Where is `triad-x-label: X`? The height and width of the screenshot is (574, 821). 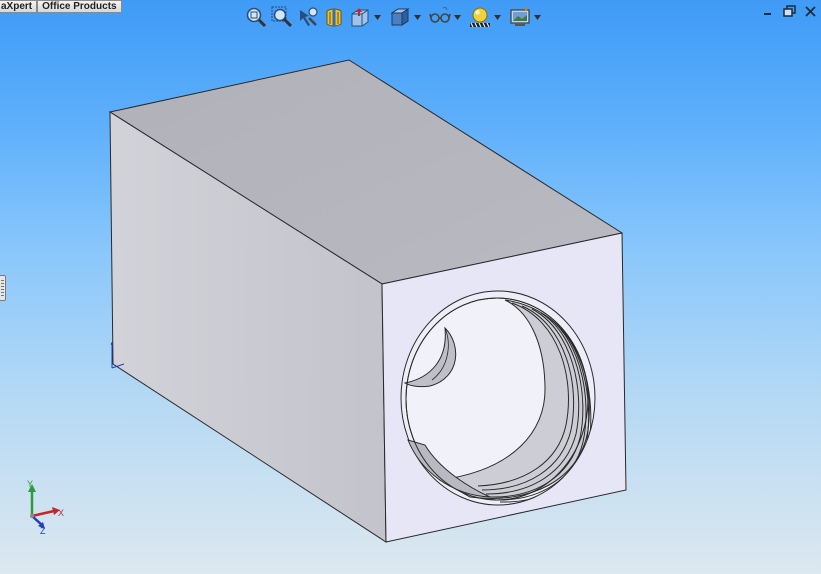 triad-x-label: X is located at coordinates (61, 513).